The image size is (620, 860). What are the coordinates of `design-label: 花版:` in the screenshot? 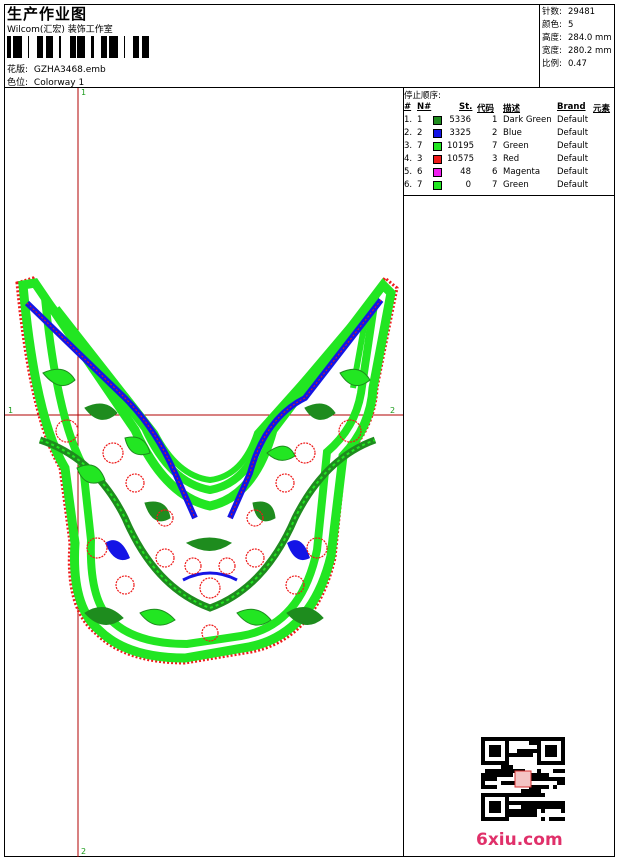 It's located at (18, 70).